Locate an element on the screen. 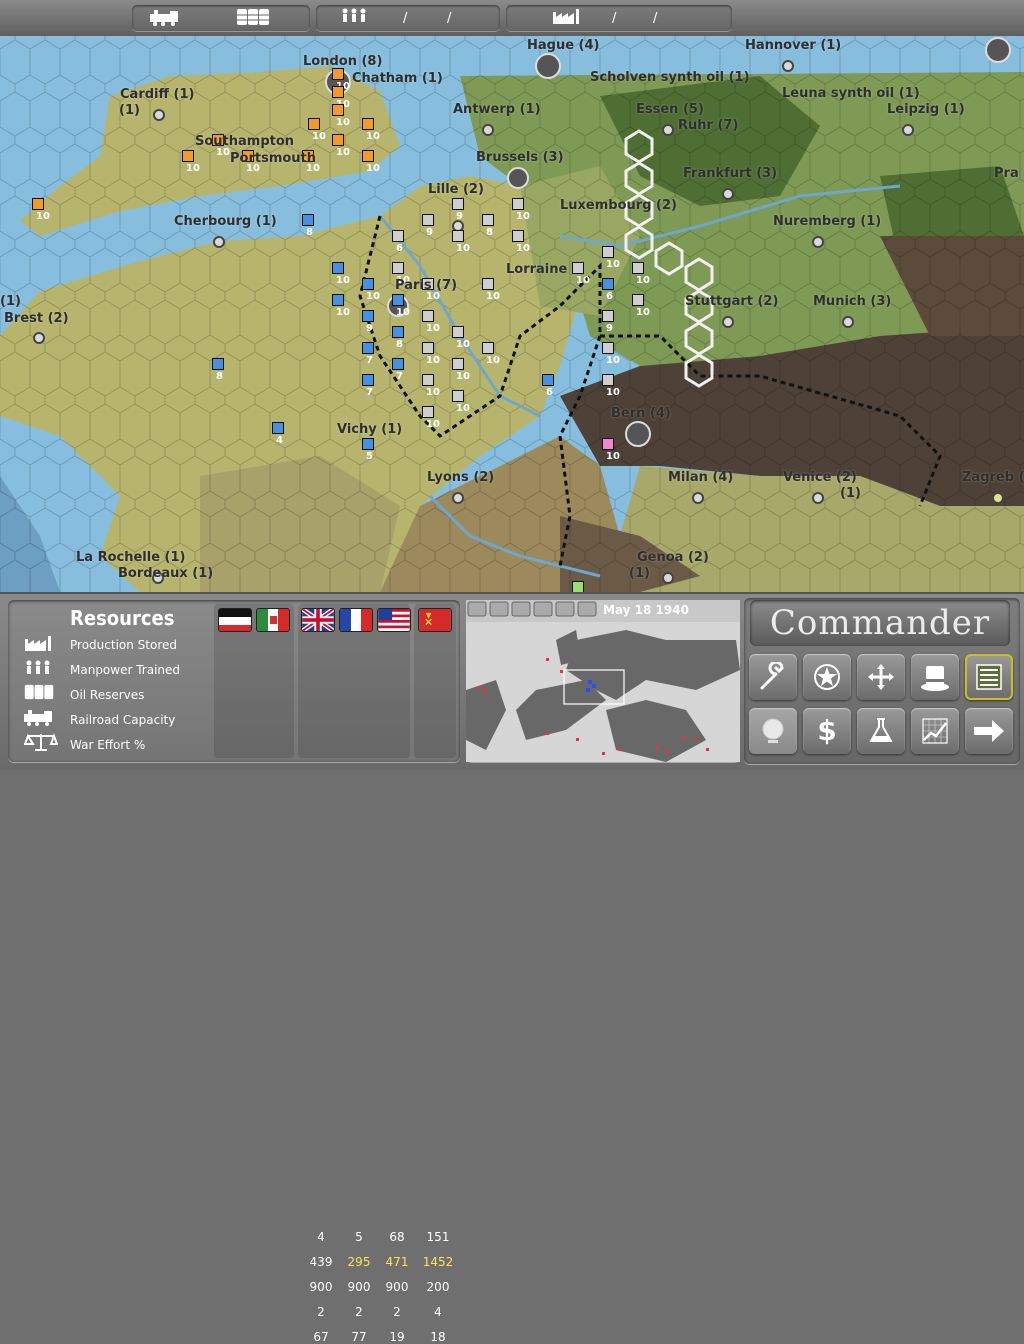 Image resolution: width=1024 pixels, height=1344 pixels. statistics-button is located at coordinates (935, 731).